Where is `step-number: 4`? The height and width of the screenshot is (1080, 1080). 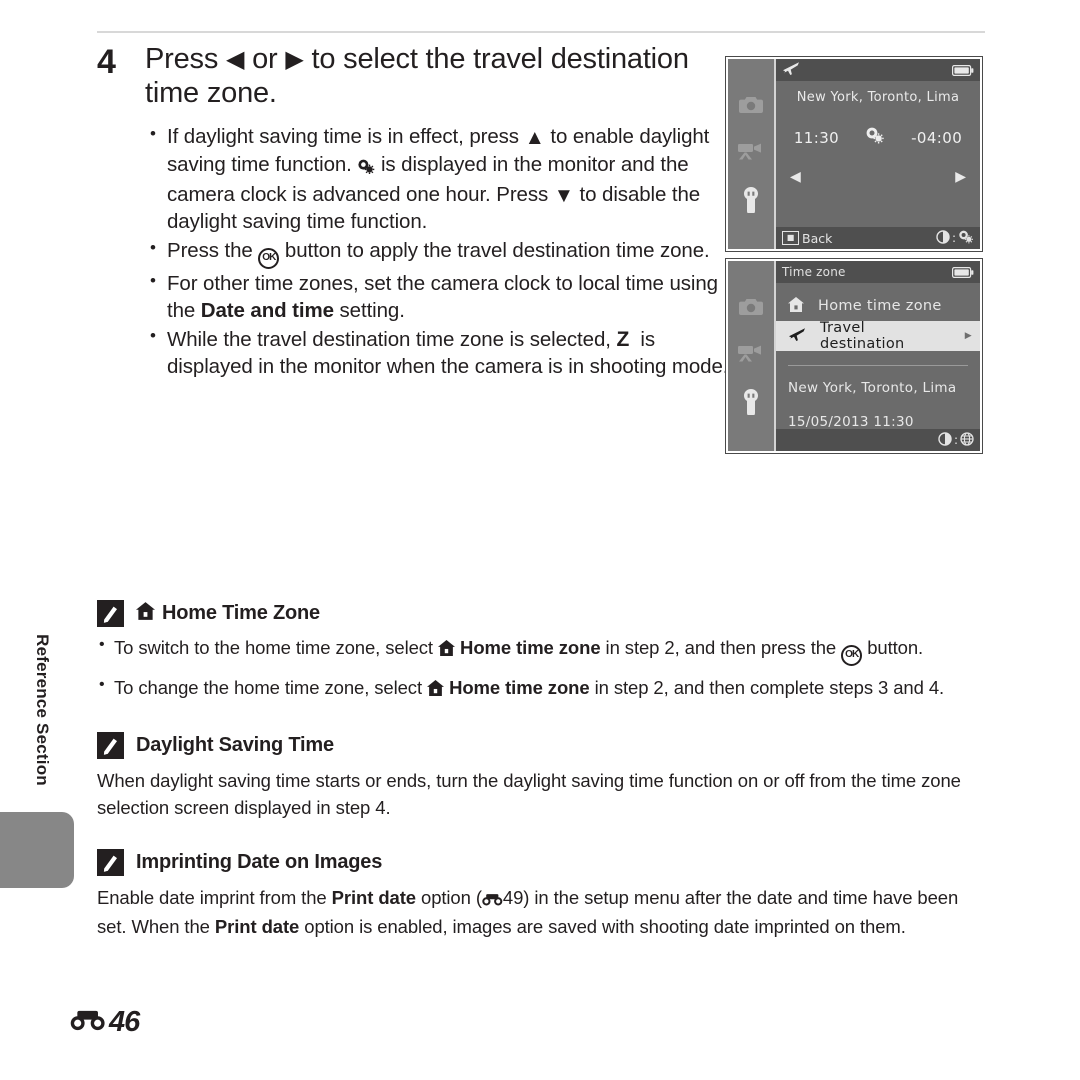 step-number: 4 is located at coordinates (106, 62).